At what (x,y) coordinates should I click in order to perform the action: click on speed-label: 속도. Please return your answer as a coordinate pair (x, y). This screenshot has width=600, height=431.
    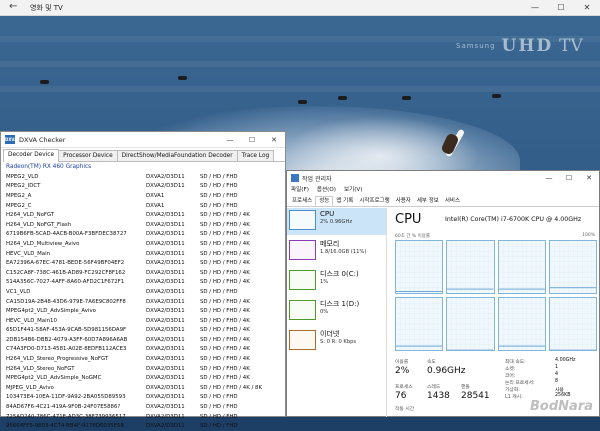
    Looking at the image, I should click on (431, 362).